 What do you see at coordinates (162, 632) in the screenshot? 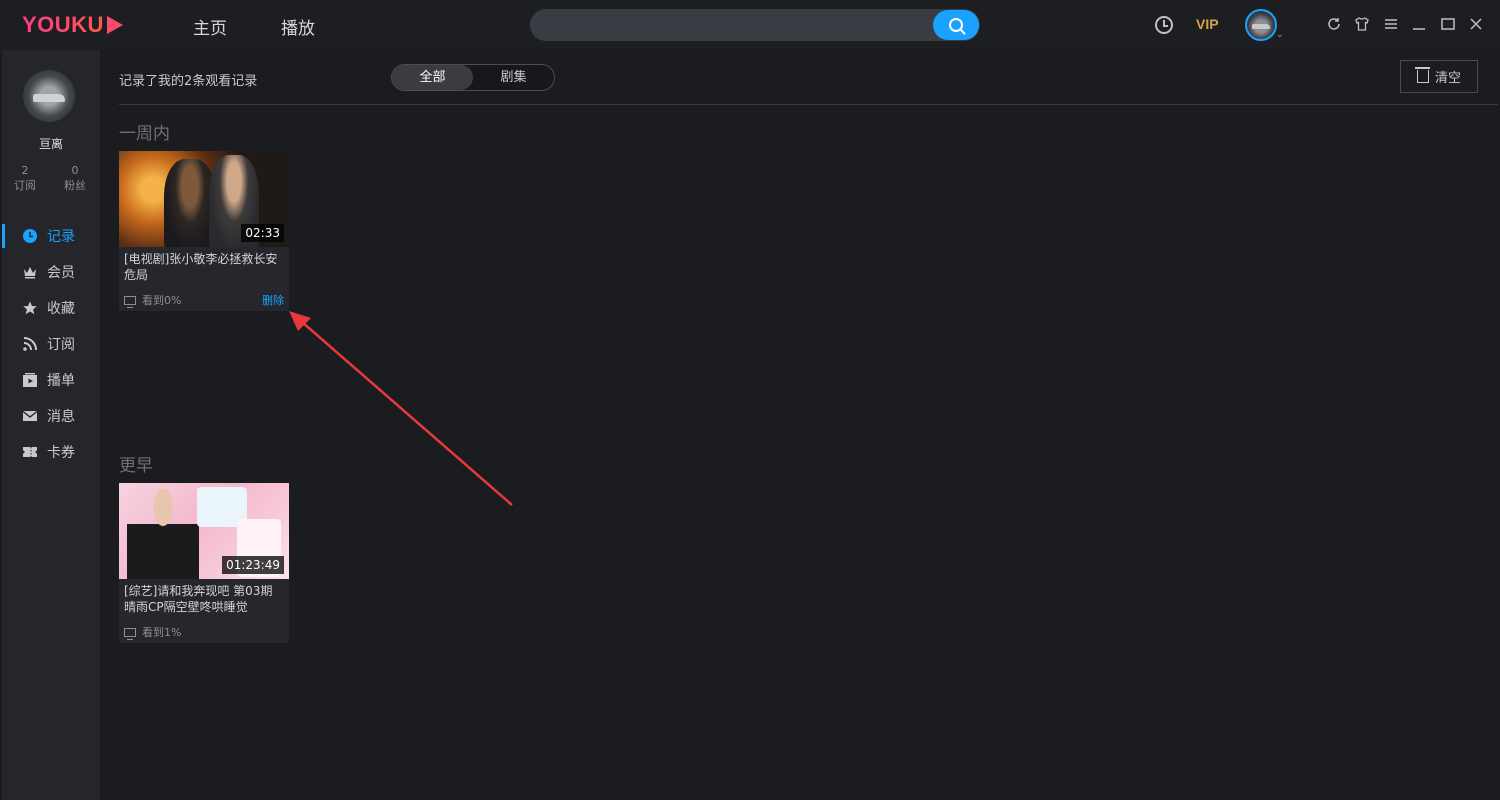
I see `watch-progress-text: 看到1%` at bounding box center [162, 632].